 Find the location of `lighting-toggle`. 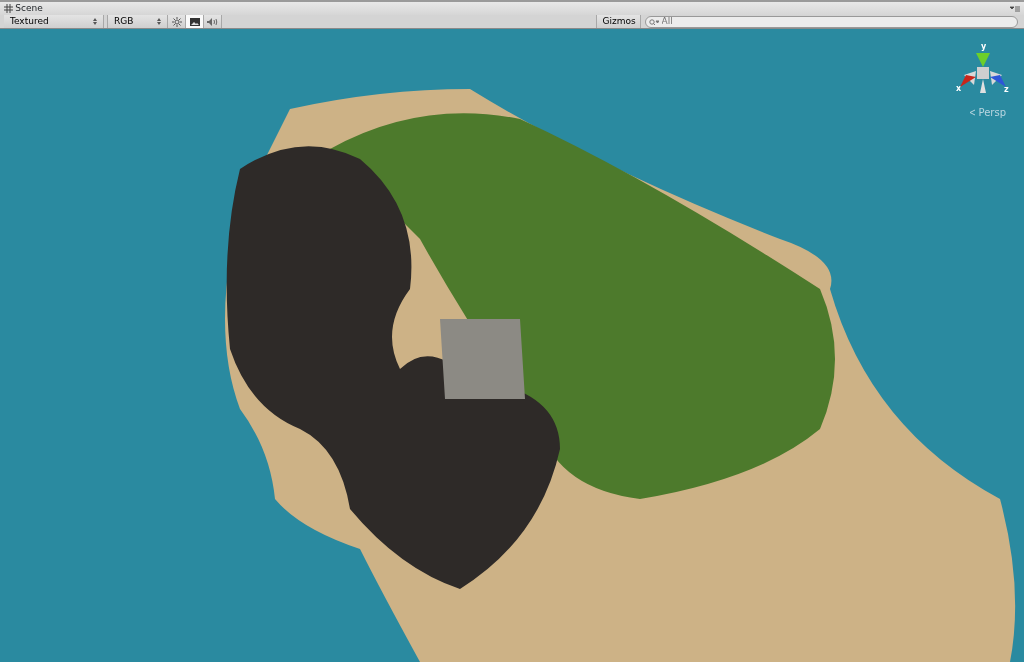

lighting-toggle is located at coordinates (177, 21).